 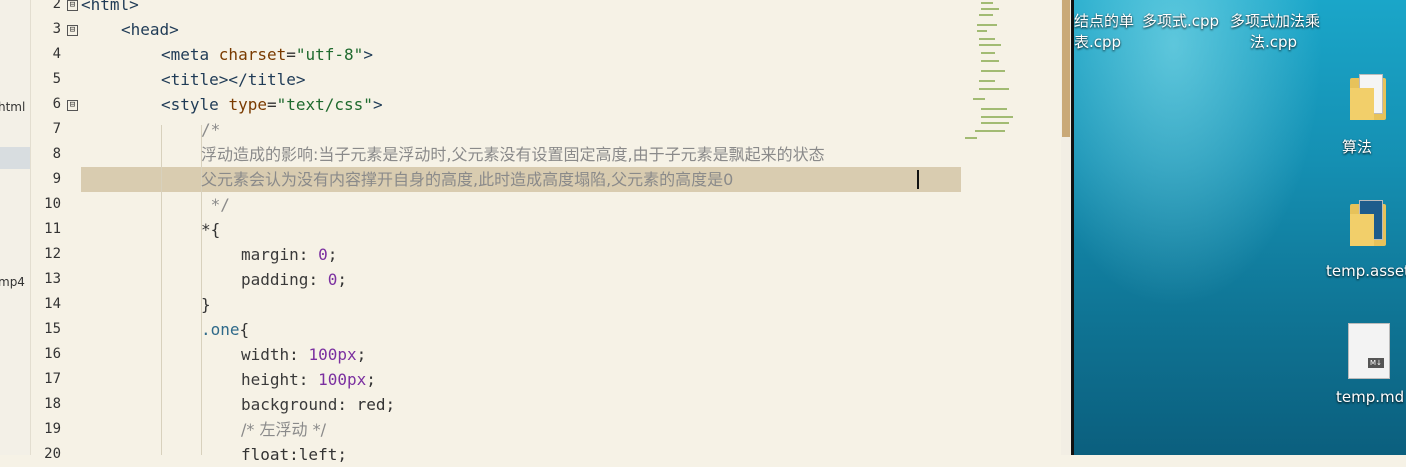 What do you see at coordinates (190, 54) in the screenshot?
I see `code-token: <meta` at bounding box center [190, 54].